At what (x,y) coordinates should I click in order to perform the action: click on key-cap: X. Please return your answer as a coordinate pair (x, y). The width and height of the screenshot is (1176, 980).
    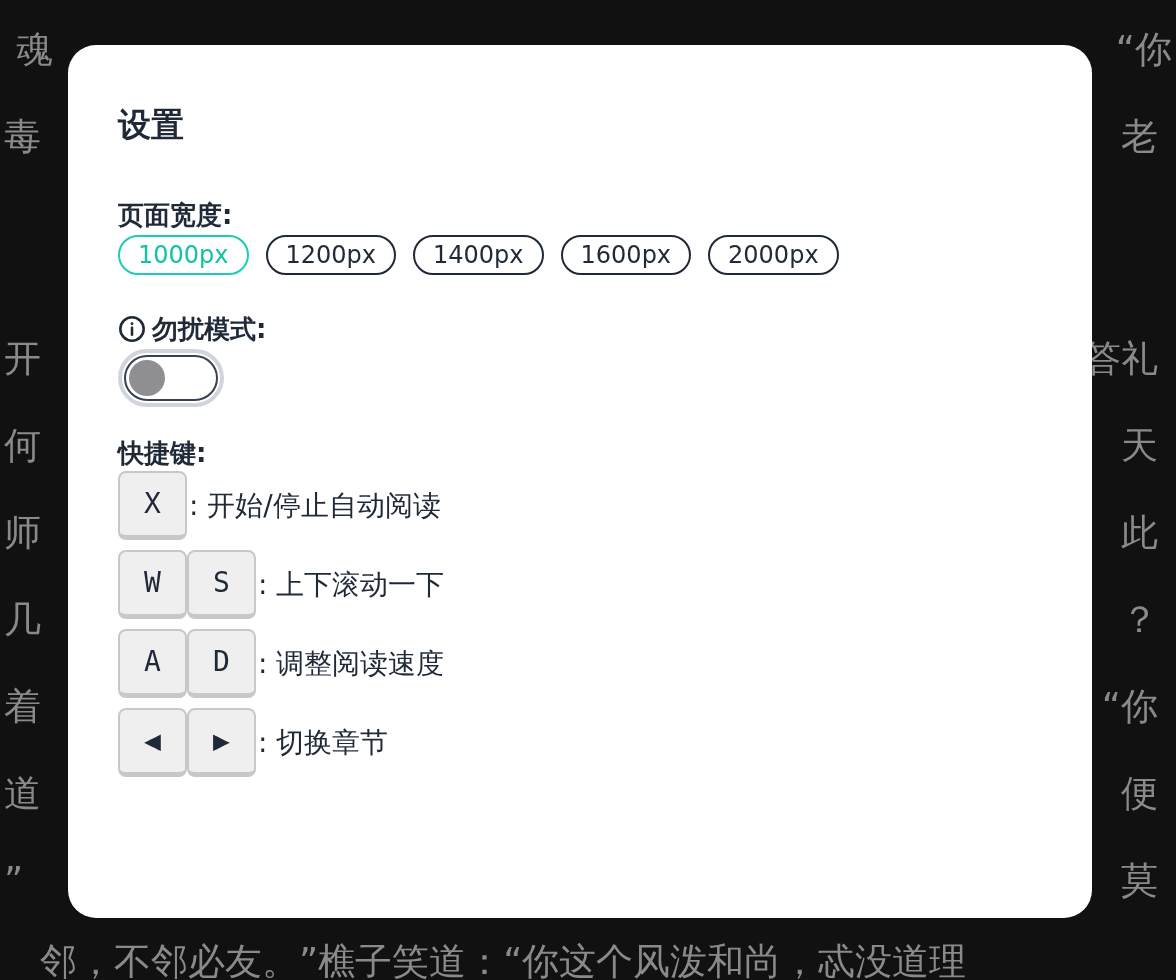
    Looking at the image, I should click on (152, 505).